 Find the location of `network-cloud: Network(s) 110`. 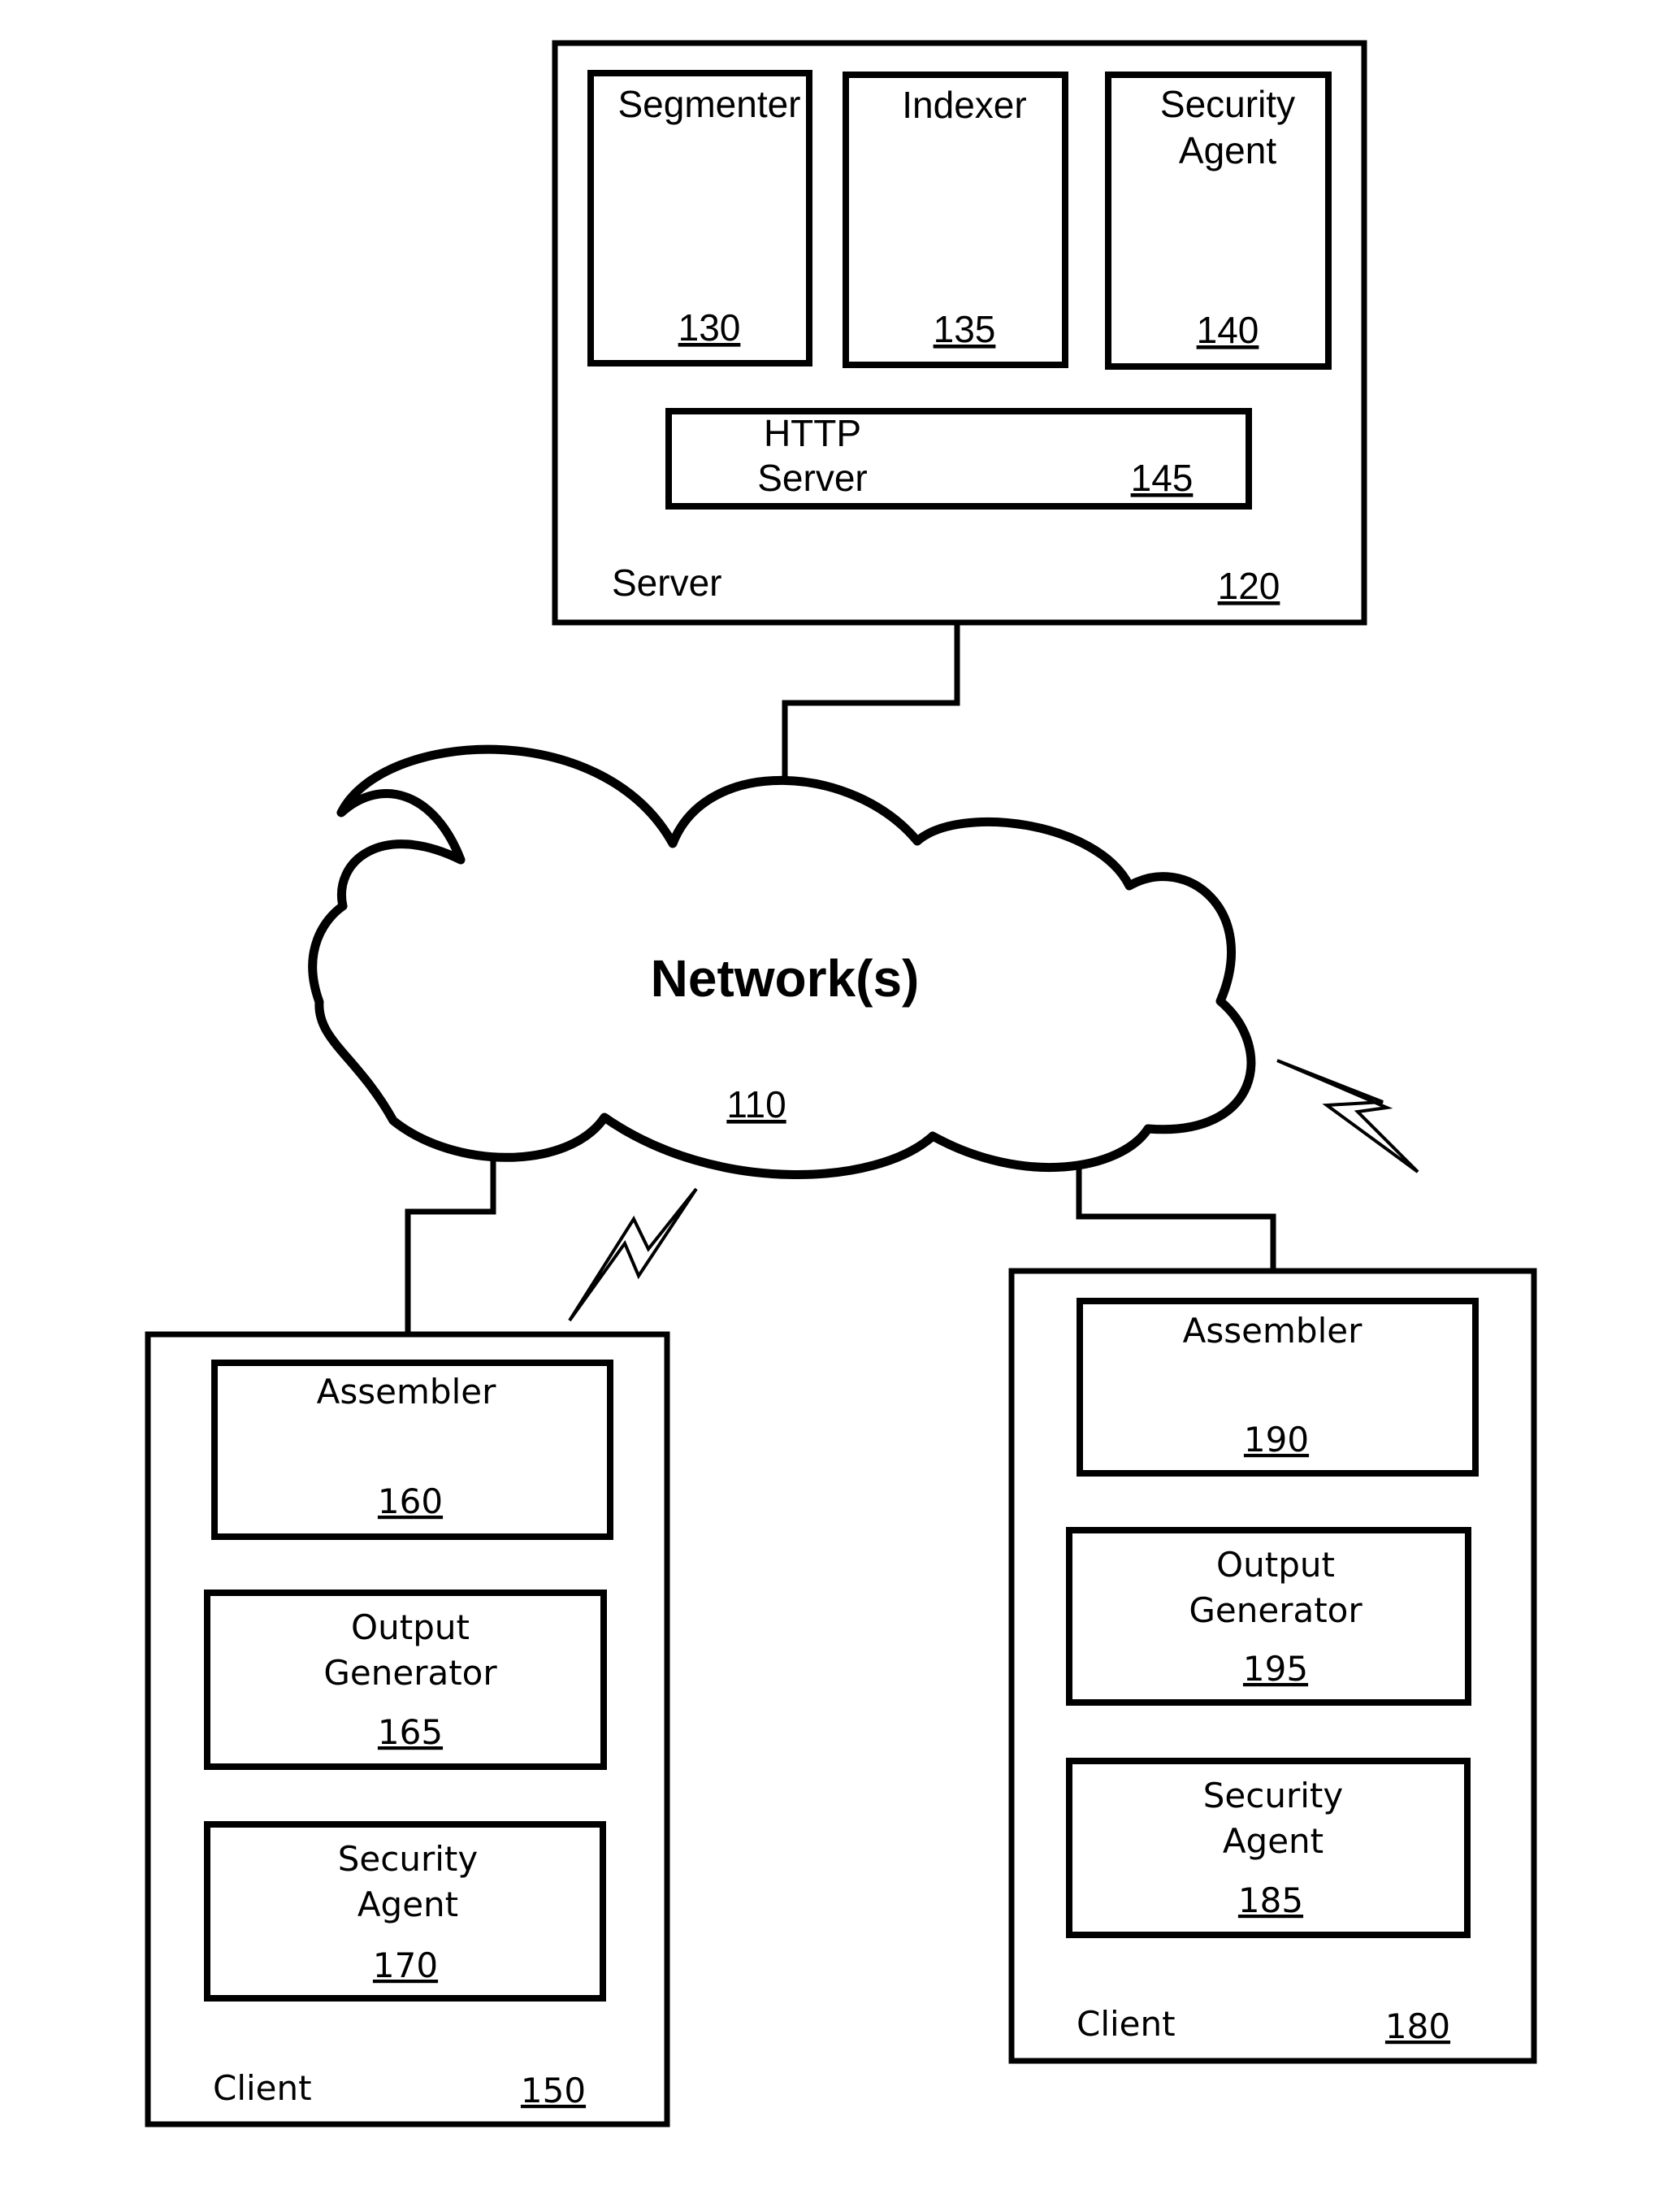

network-cloud: Network(s) 110 is located at coordinates (782, 962).